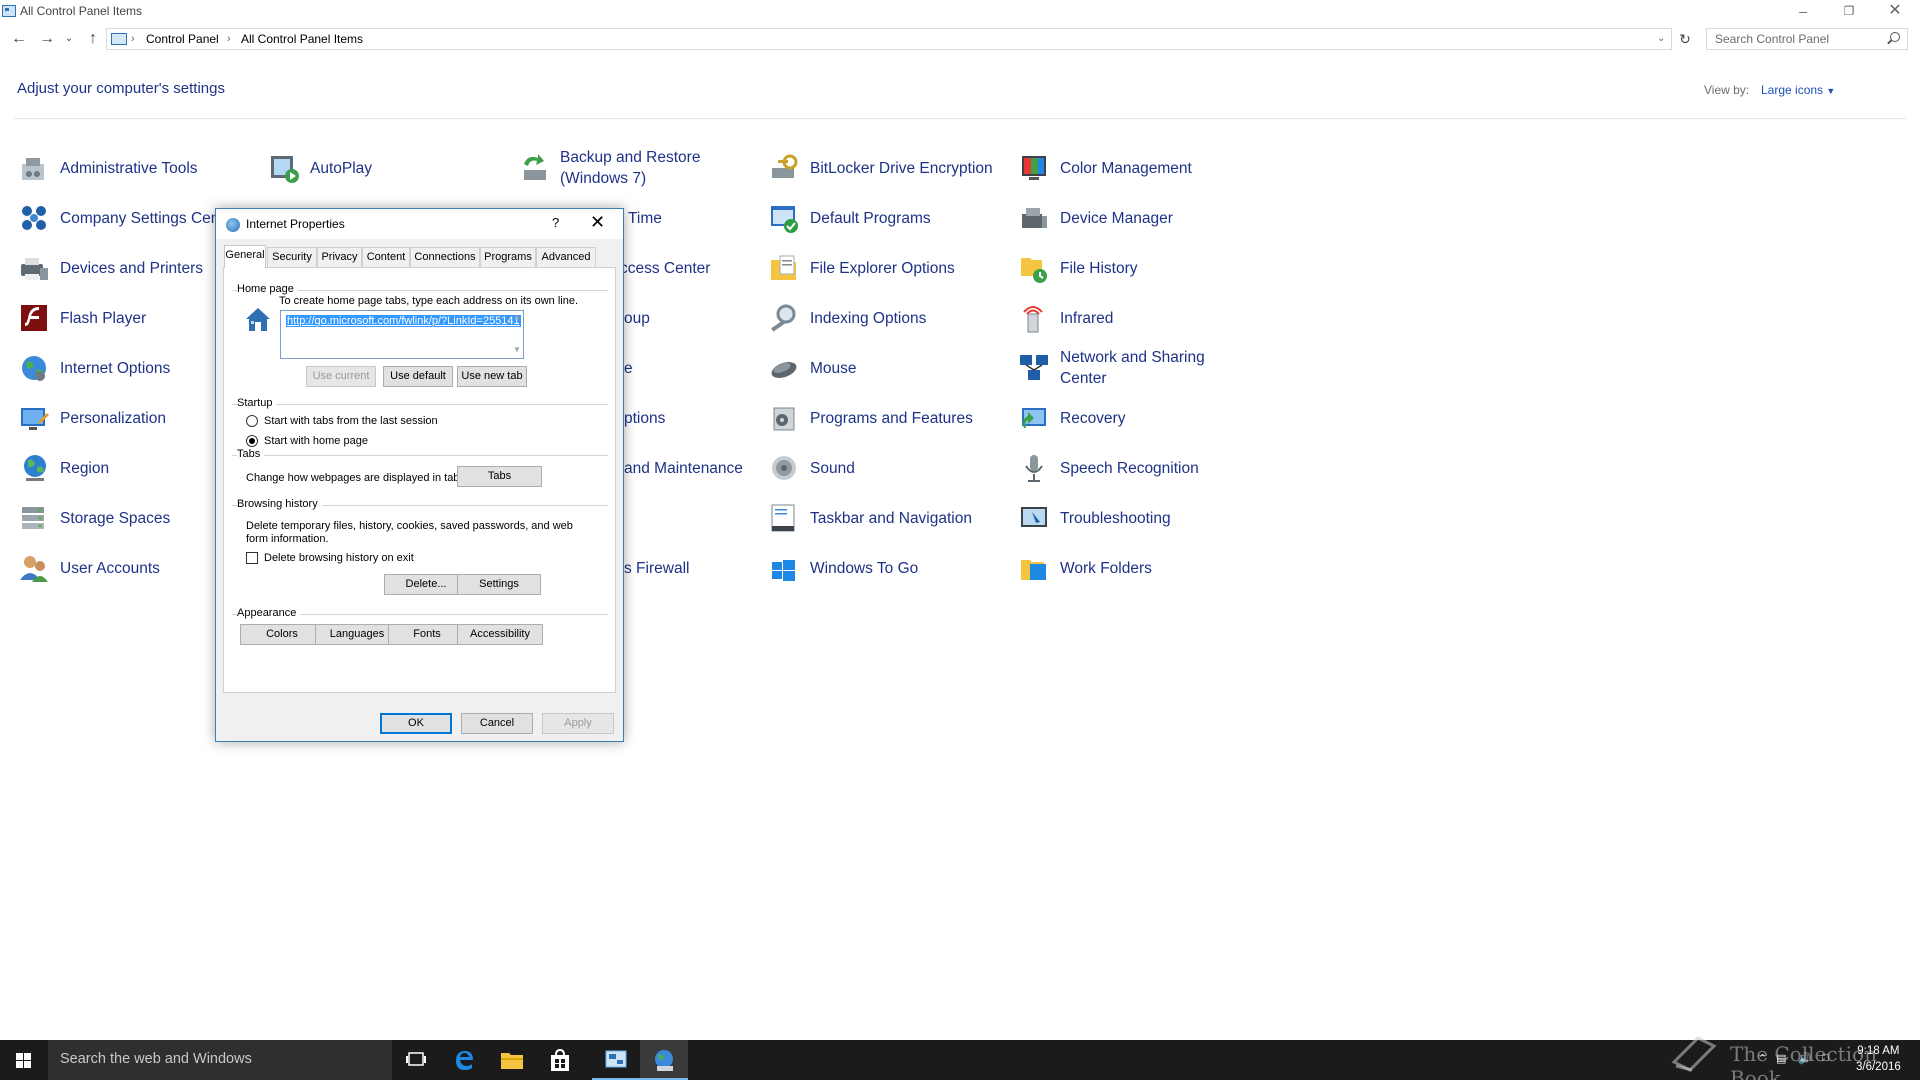  I want to click on url-scrollbar: ▲ ▼, so click(517, 334).